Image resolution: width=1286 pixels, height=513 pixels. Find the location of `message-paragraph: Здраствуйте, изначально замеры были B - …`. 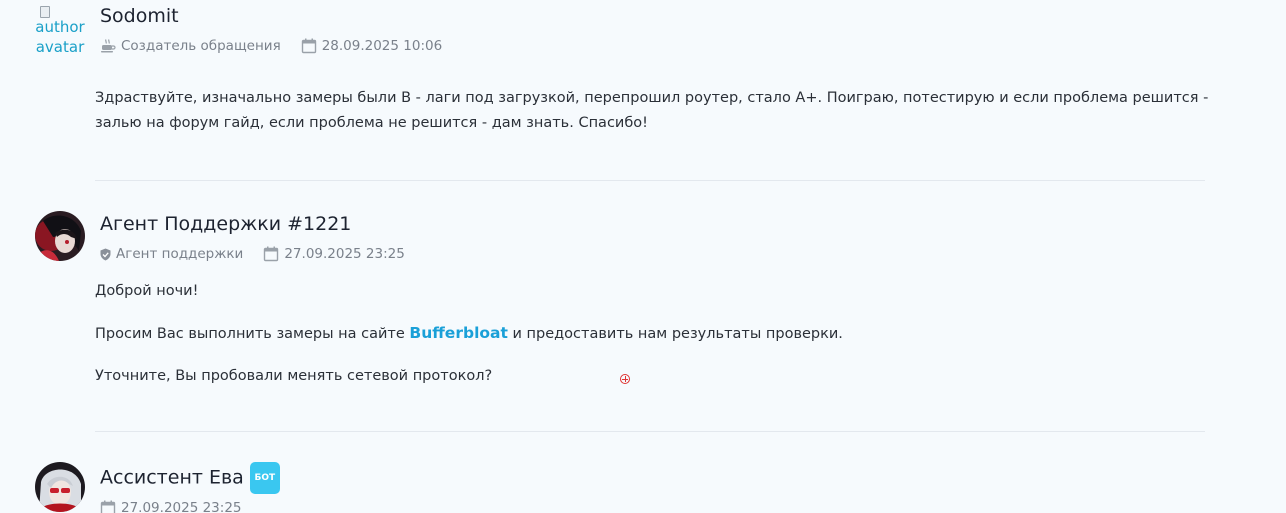

message-paragraph: Здраствуйте, изначально замеры были B - … is located at coordinates (652, 110).